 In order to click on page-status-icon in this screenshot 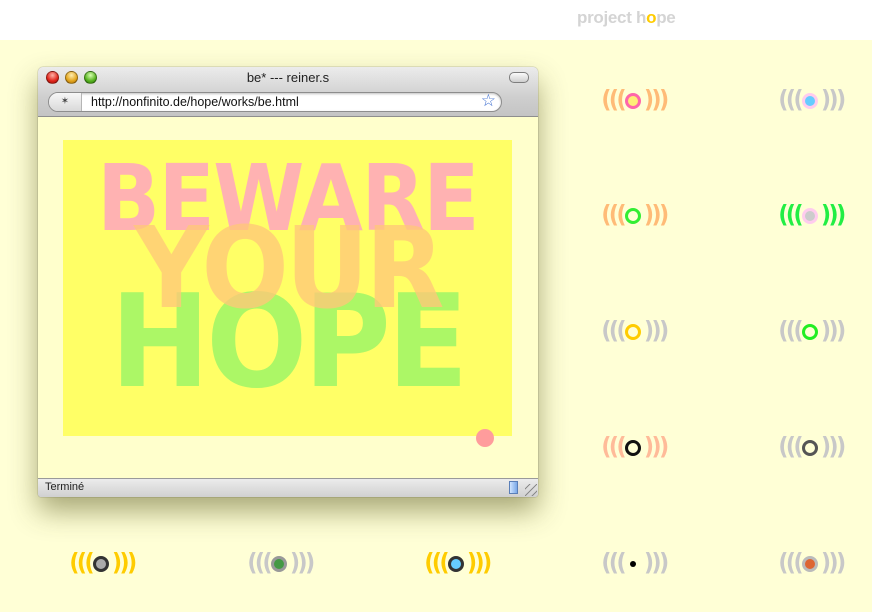, I will do `click(513, 487)`.